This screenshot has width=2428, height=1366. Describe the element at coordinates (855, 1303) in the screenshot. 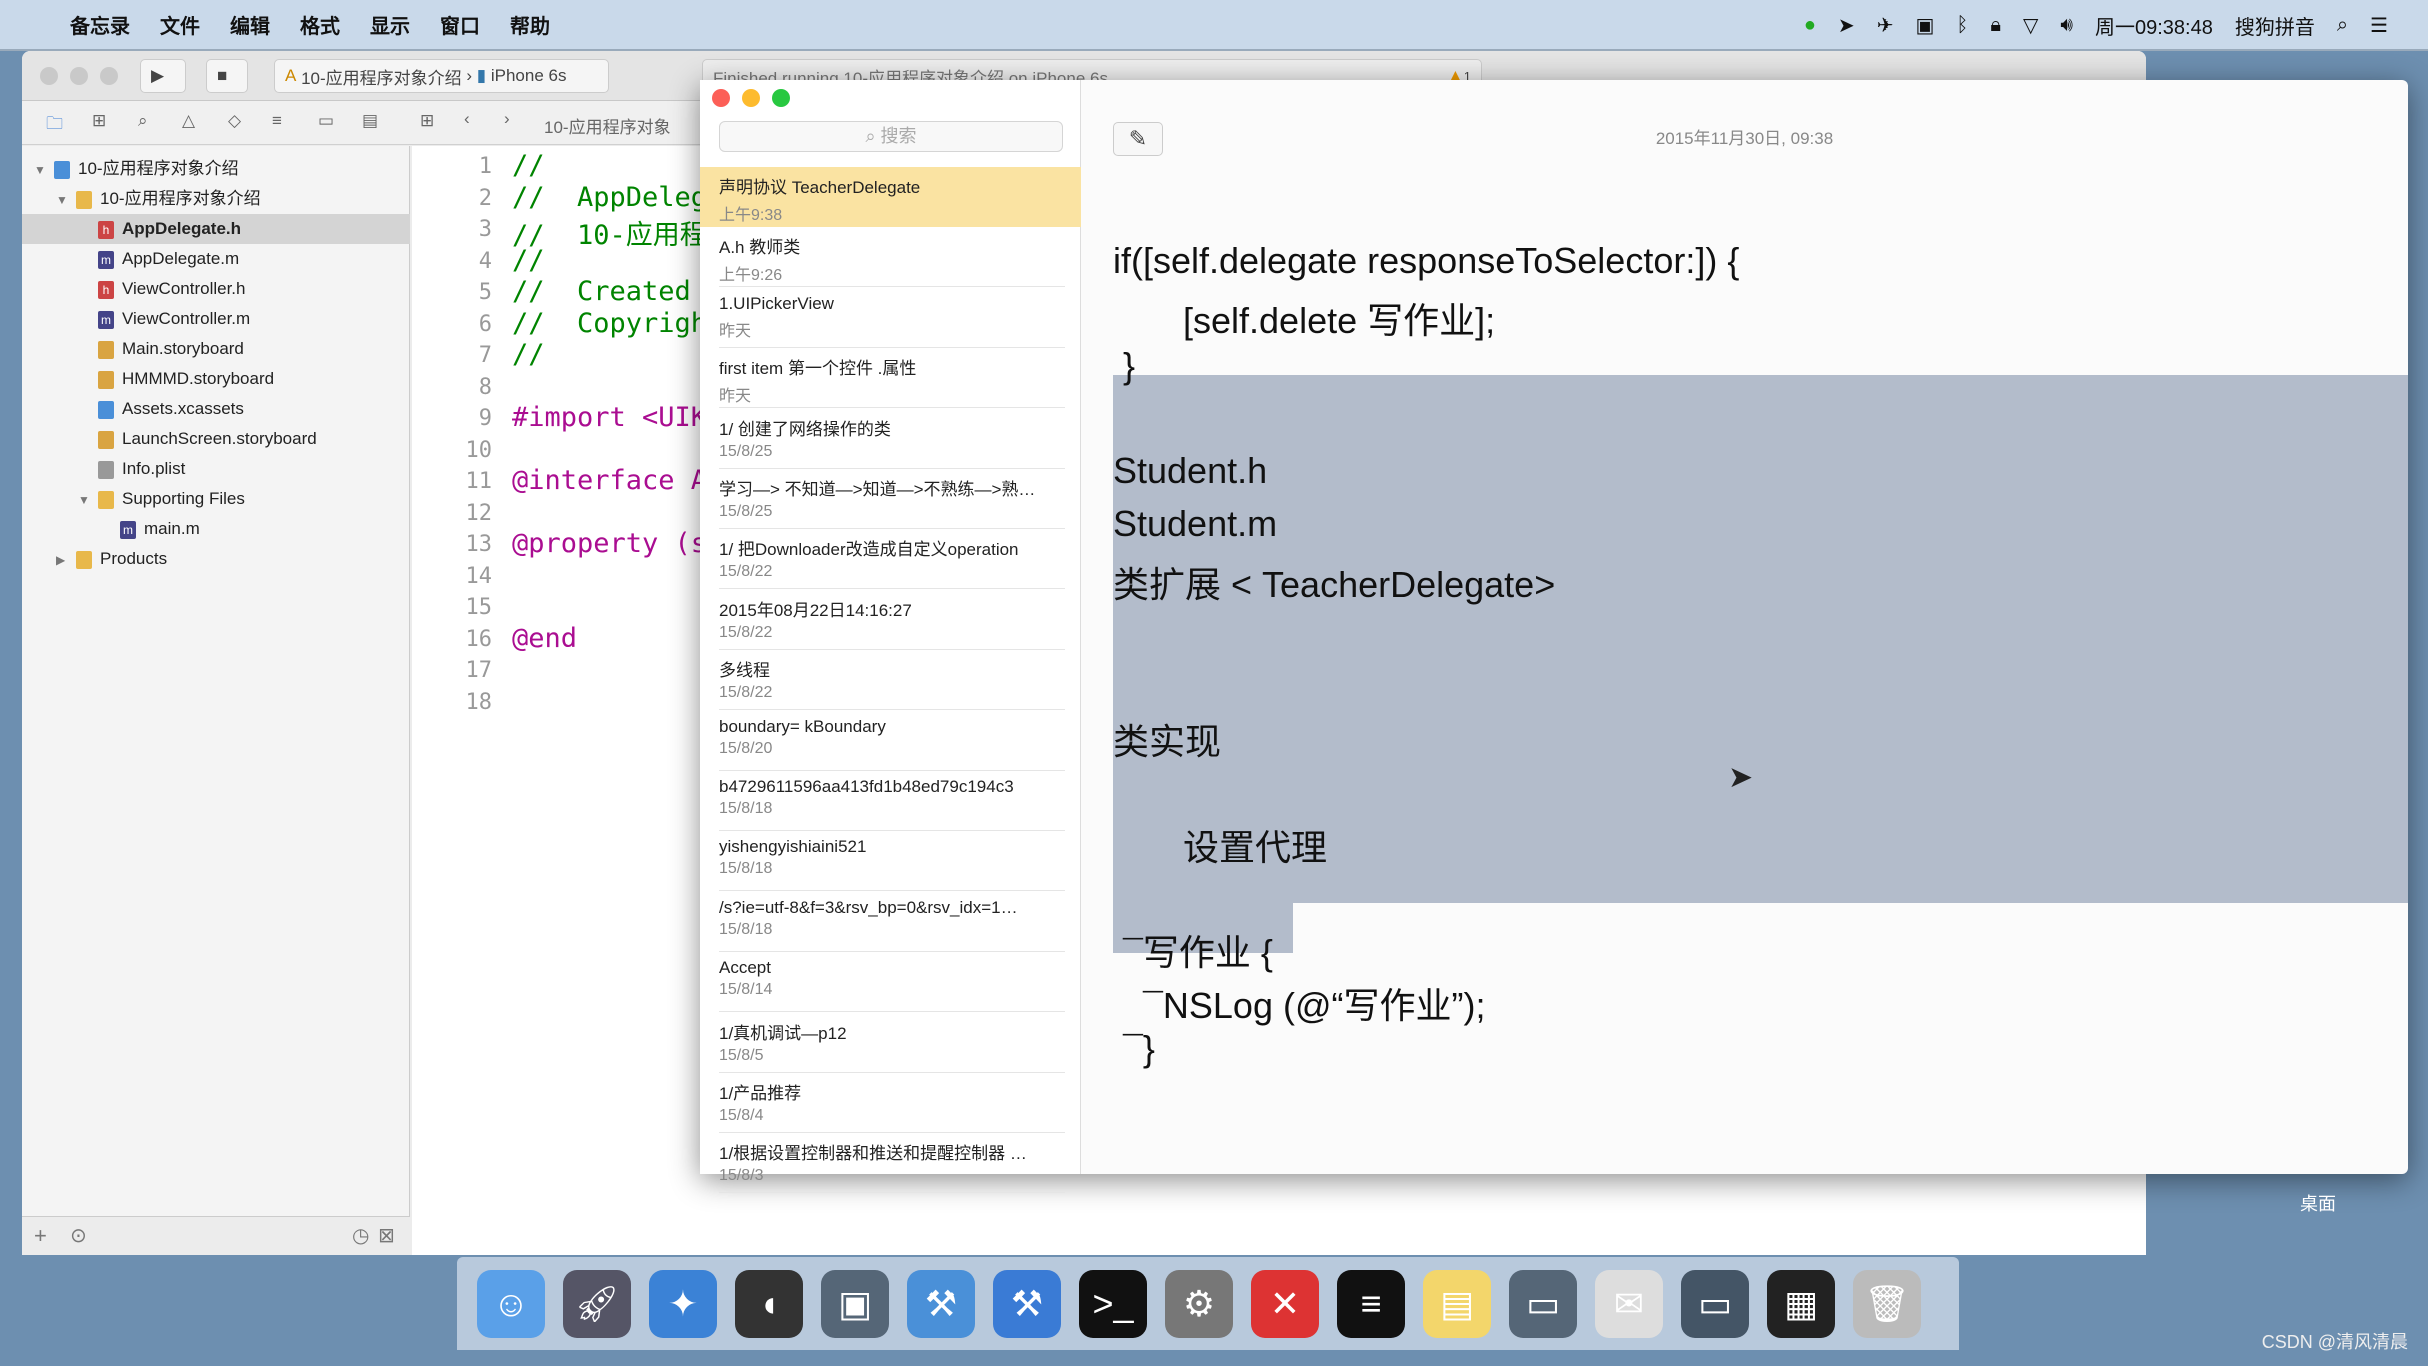

I see `photo-booth-icon: ▣` at that location.